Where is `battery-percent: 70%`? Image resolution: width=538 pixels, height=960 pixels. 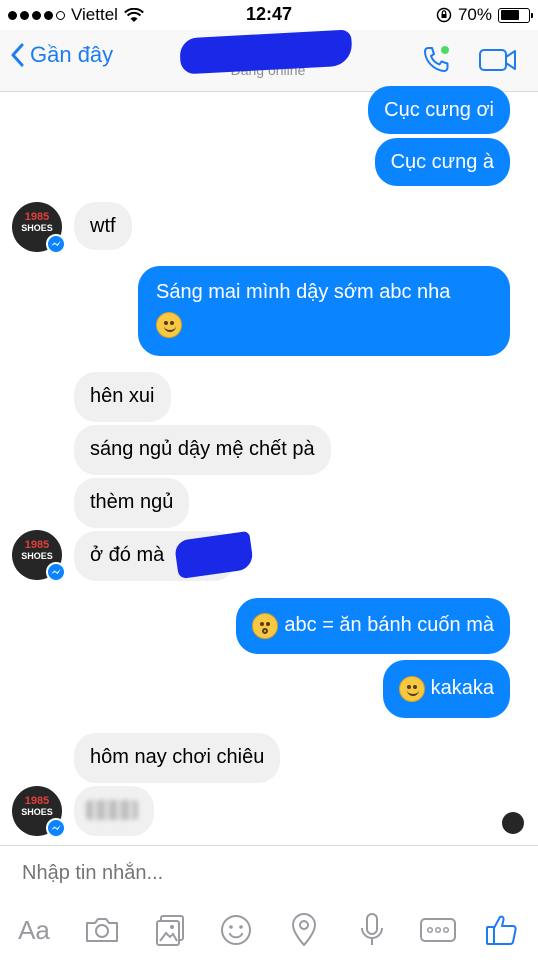
battery-percent: 70% is located at coordinates (474, 14).